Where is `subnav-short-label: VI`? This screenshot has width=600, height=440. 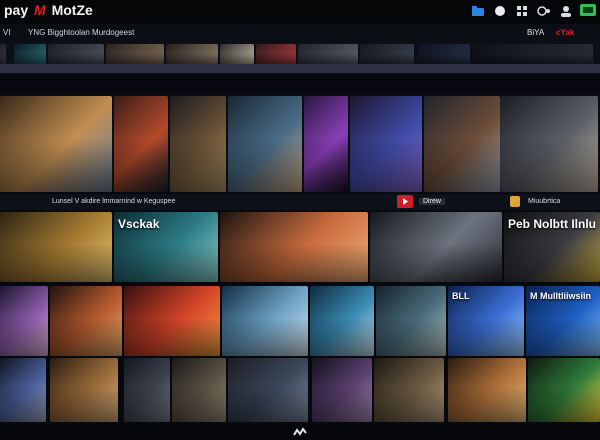
subnav-short-label: VI is located at coordinates (7, 32).